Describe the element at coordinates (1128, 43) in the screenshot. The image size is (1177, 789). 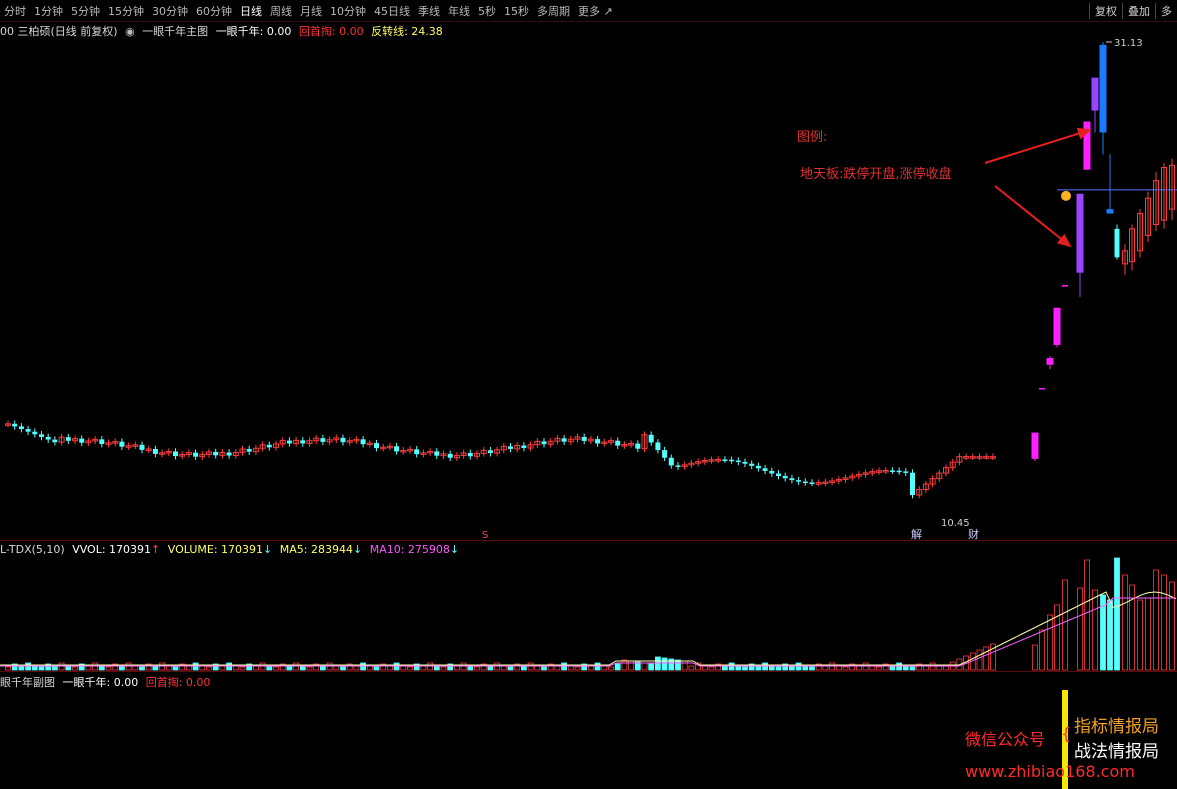
I see `high-price-label: 31.13` at that location.